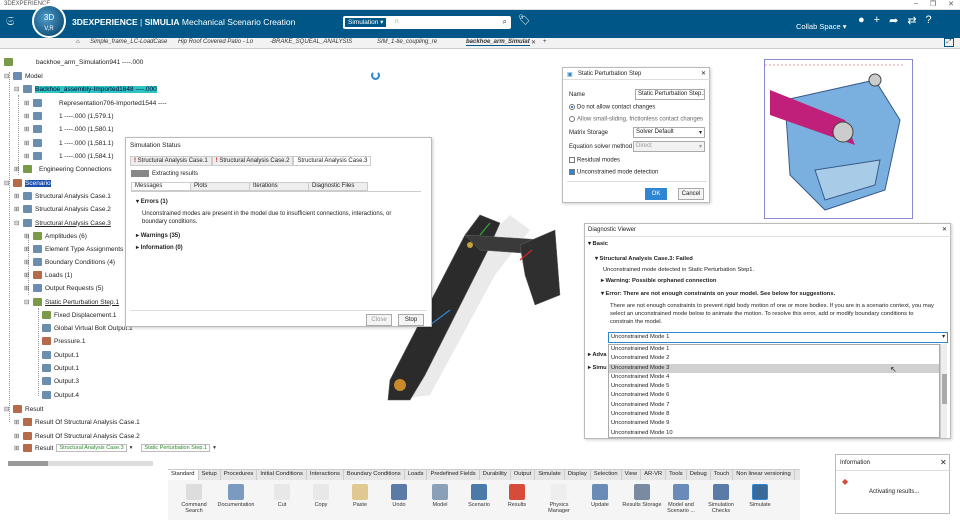 This screenshot has height=520, width=960. I want to click on bucket-thumbnail, so click(838, 139).